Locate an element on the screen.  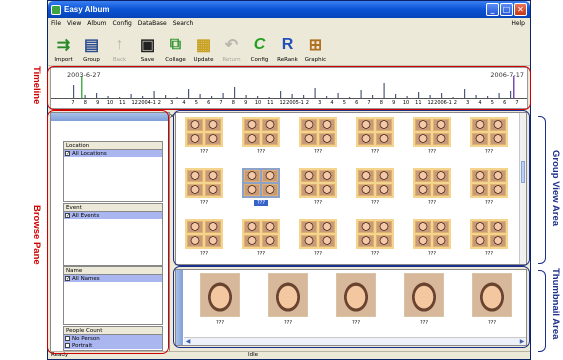
thumbnail-bracket is located at coordinates (542, 311).